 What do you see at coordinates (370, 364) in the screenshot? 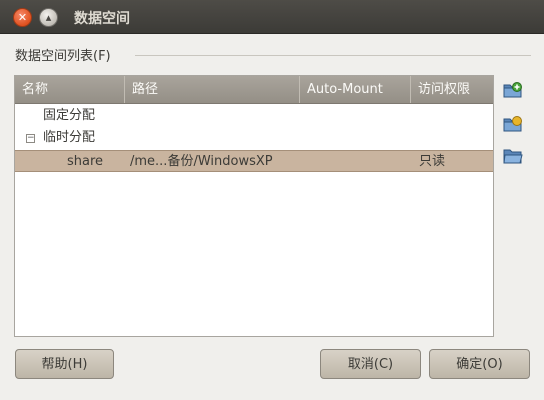
I see `cancel-button: 取消(C)` at bounding box center [370, 364].